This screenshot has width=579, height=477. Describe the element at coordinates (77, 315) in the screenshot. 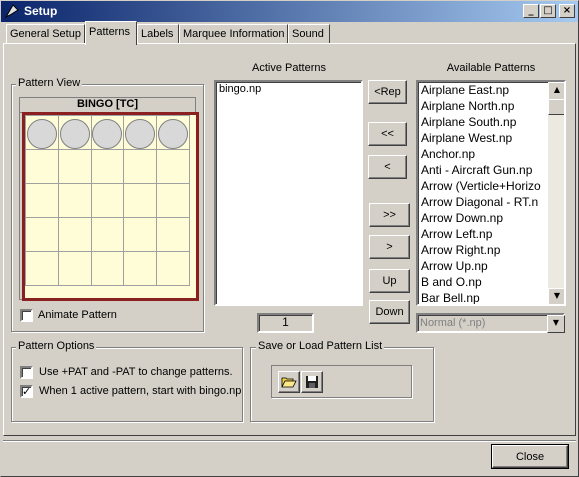

I see `animate-pattern-label: Animate Pattern` at that location.